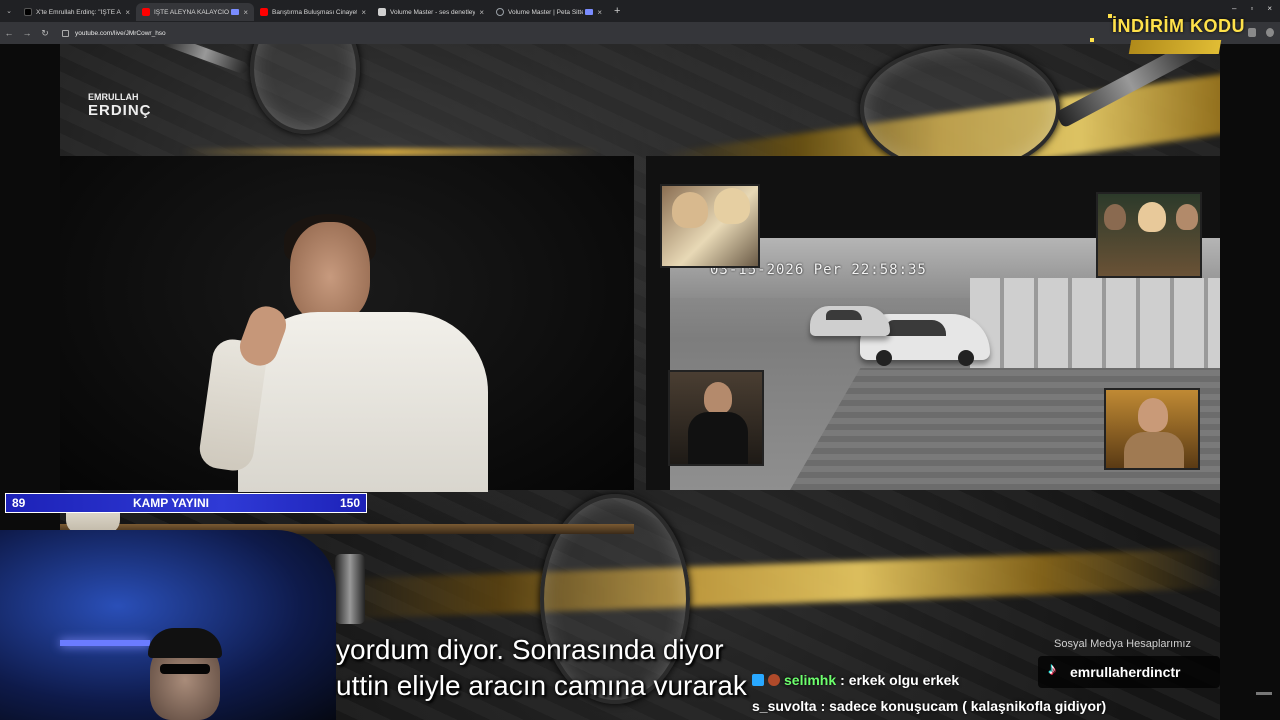  Describe the element at coordinates (900, 680) in the screenshot. I see `chat-text: : erkek olgu erkek` at that location.